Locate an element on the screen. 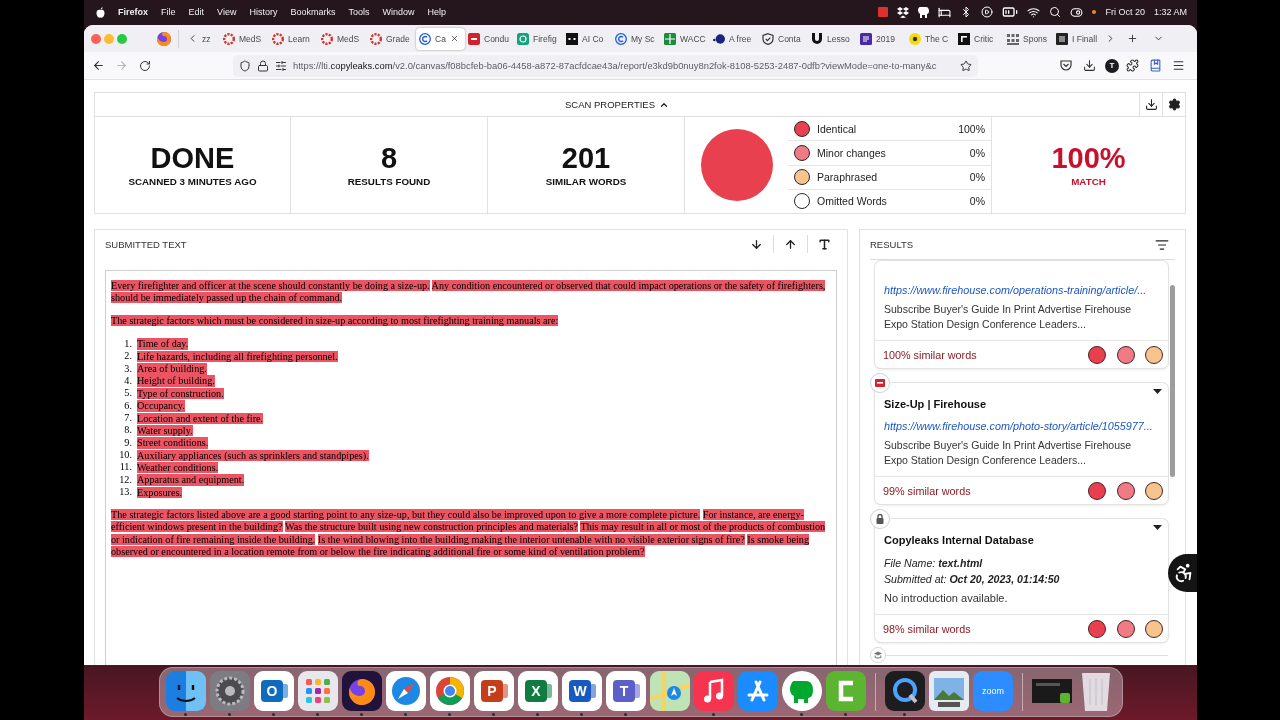 The image size is (1280, 720). star-icon is located at coordinates (966, 65).